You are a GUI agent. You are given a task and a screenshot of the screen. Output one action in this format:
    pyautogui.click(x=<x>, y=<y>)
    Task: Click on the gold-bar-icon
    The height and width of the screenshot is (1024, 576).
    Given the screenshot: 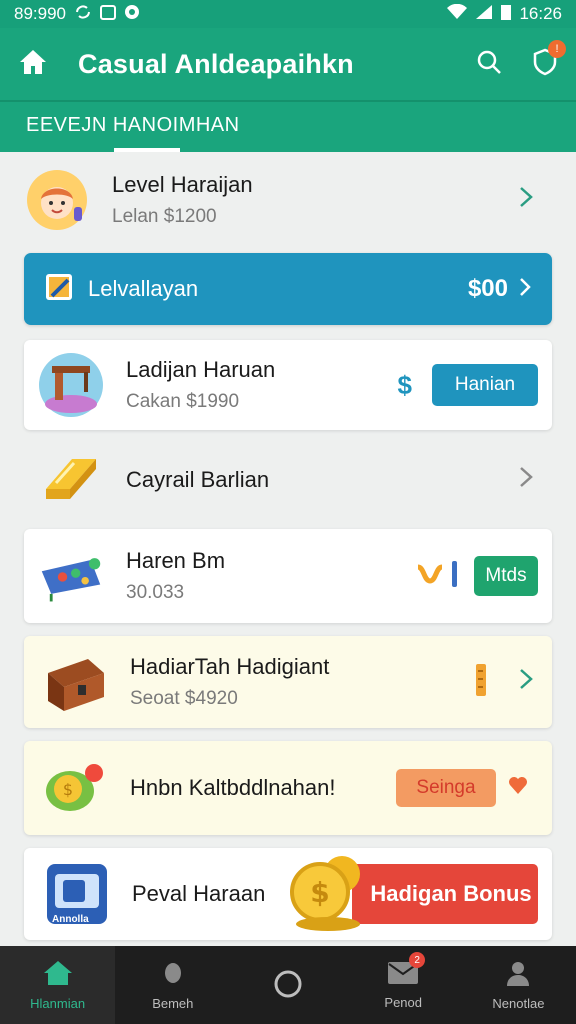 What is the action you would take?
    pyautogui.click(x=71, y=480)
    